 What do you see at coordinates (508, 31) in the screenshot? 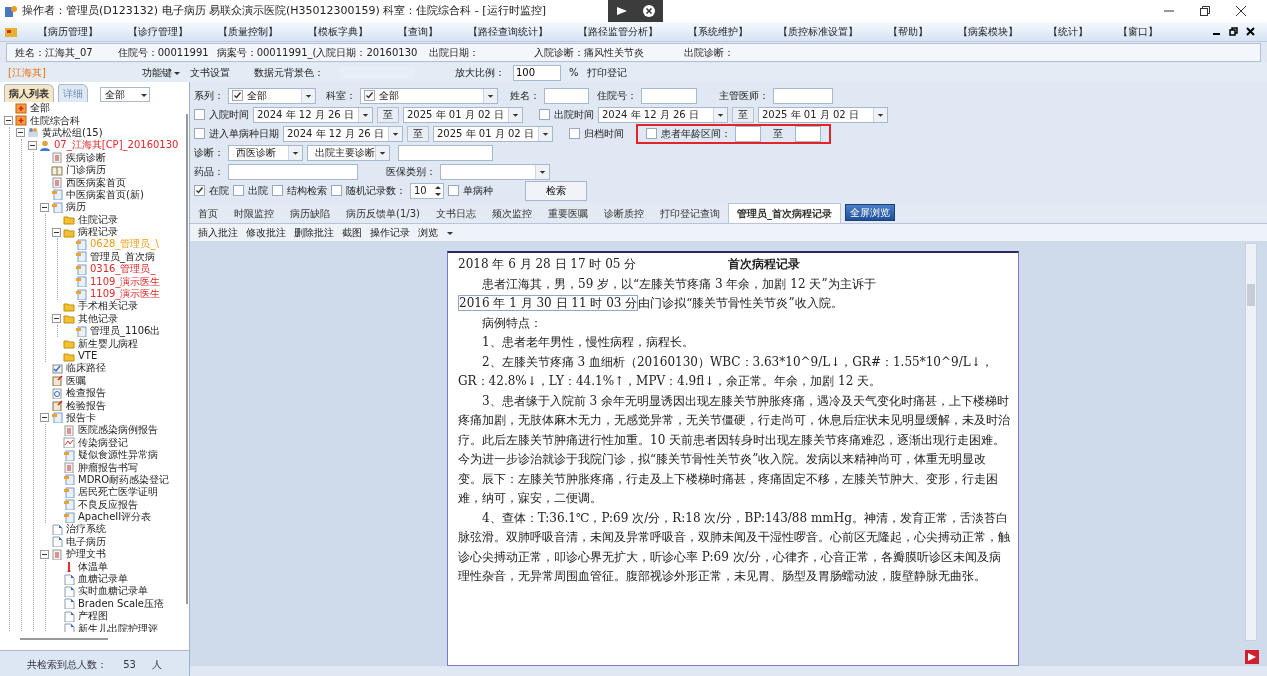
I see `menu-item: 【路径查询统计】` at bounding box center [508, 31].